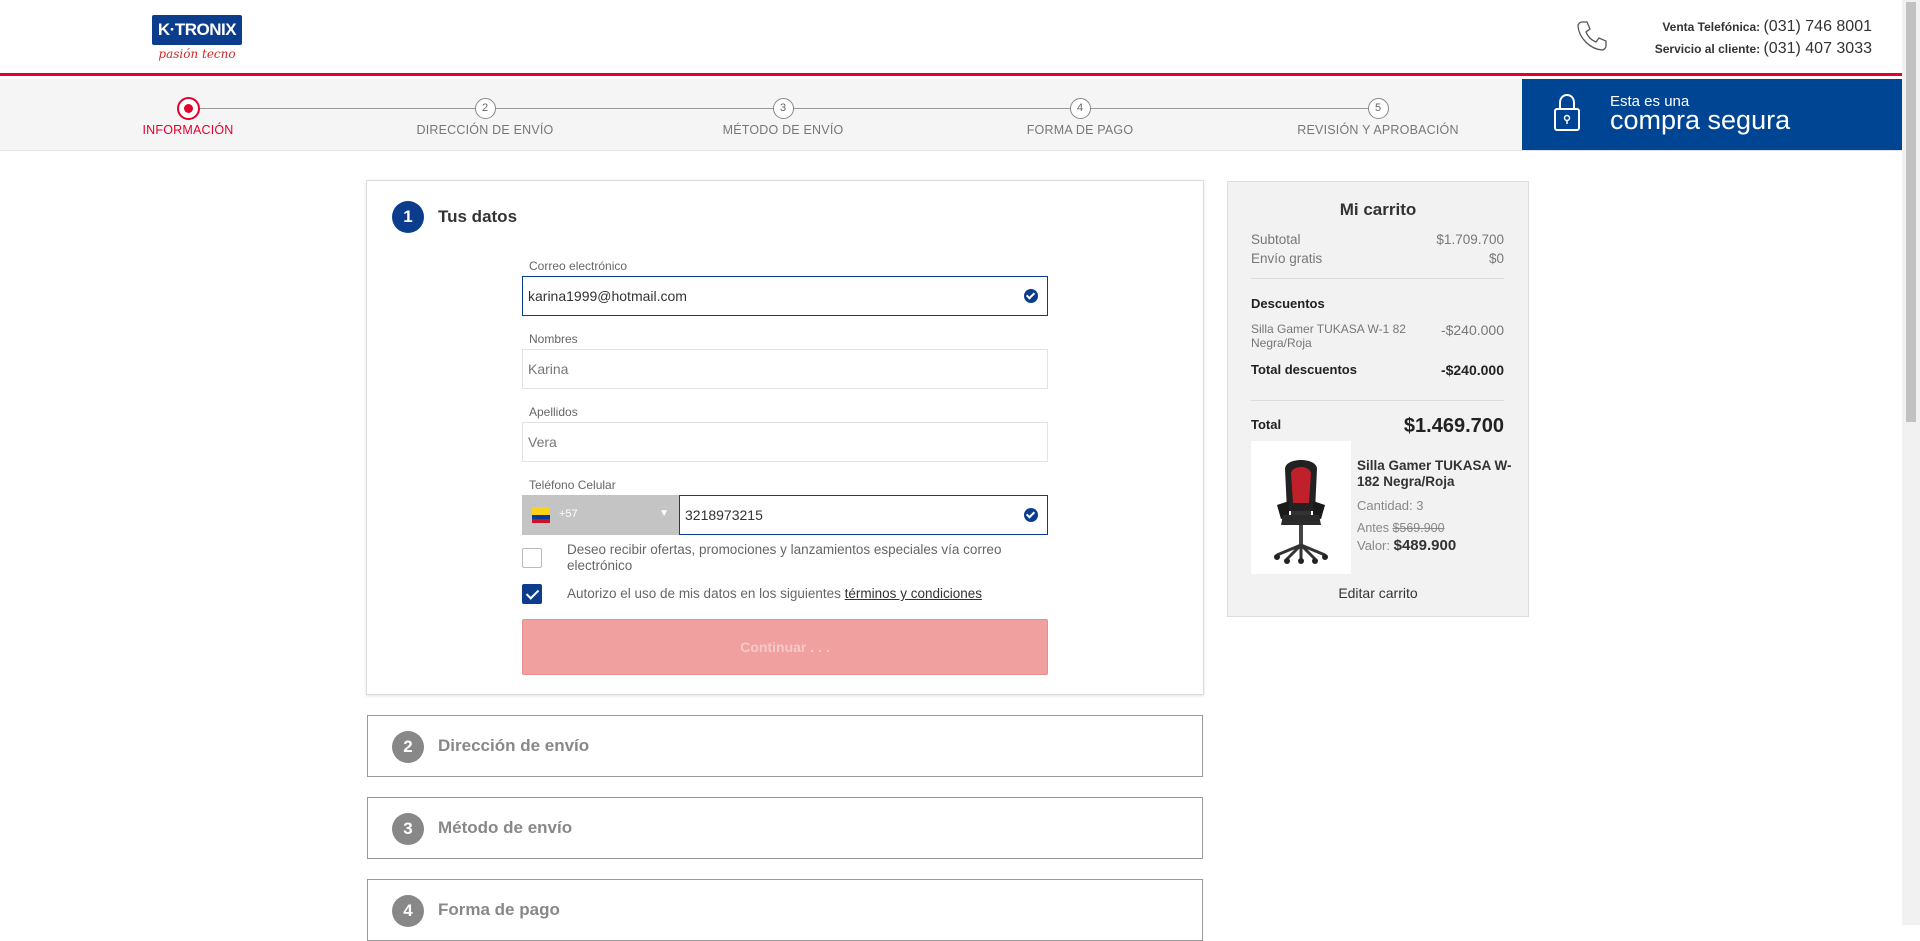 The height and width of the screenshot is (941, 1920). Describe the element at coordinates (532, 594) in the screenshot. I see `terms-checkbox` at that location.